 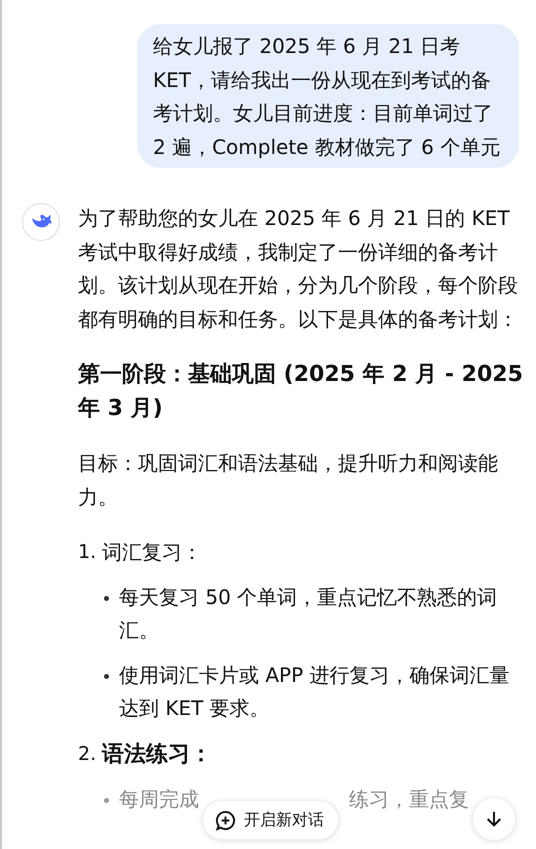 What do you see at coordinates (409, 799) in the screenshot?
I see `bullet-text: 练习，重点复` at bounding box center [409, 799].